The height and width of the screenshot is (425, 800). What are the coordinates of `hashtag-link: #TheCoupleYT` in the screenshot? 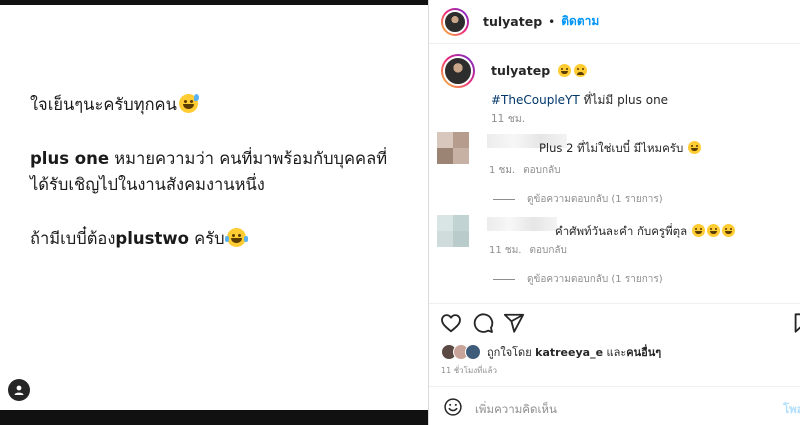 It's located at (535, 100).